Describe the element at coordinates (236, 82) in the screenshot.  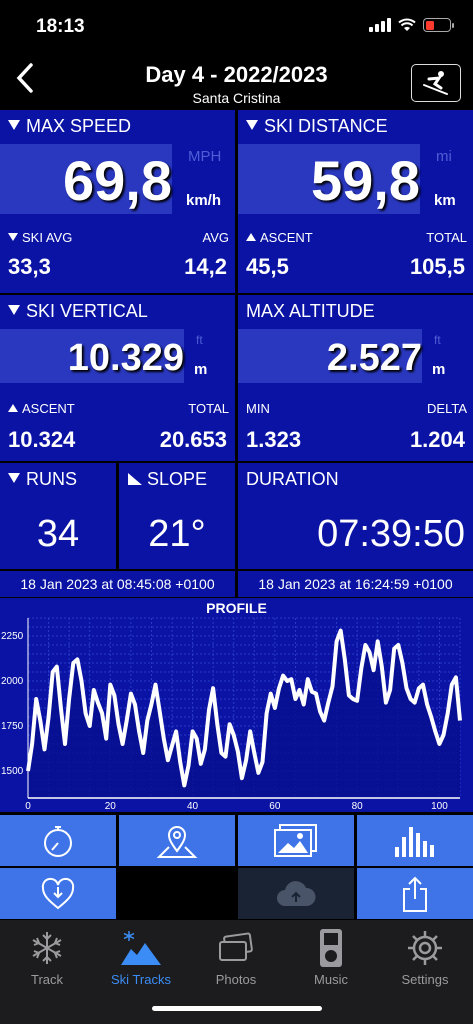
I see `nav-header: Day 4 - 2022/2023 Santa Cristina` at that location.